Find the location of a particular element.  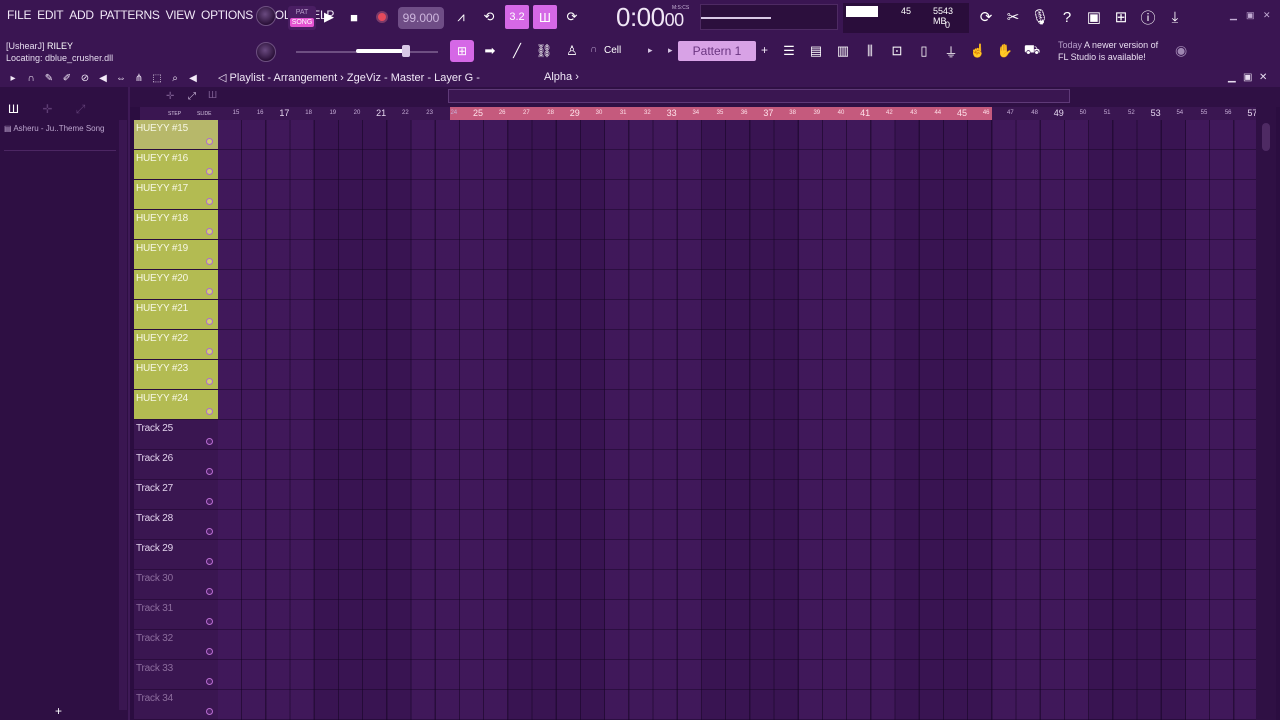

browser-item: ▤ Asheru - Ju..Theme Song is located at coordinates (60, 130).